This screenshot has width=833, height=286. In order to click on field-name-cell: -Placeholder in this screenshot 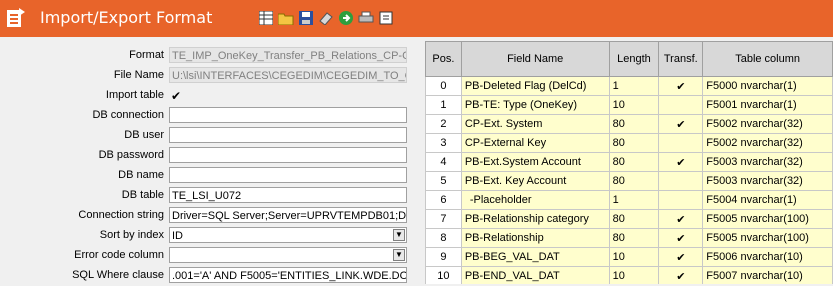, I will do `click(535, 200)`.